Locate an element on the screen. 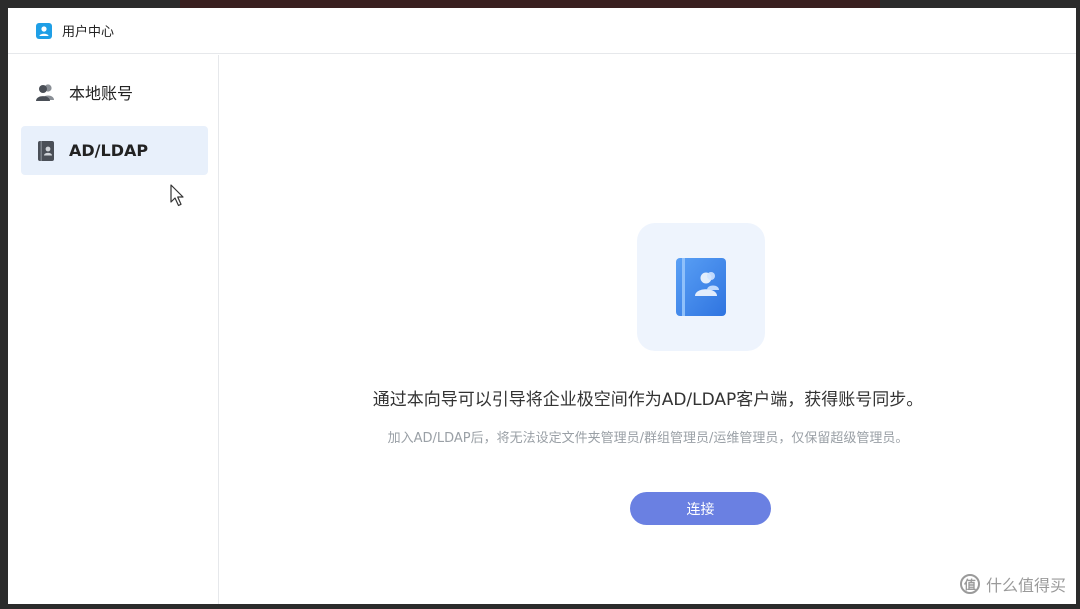  connect-button: 连接 is located at coordinates (700, 508).